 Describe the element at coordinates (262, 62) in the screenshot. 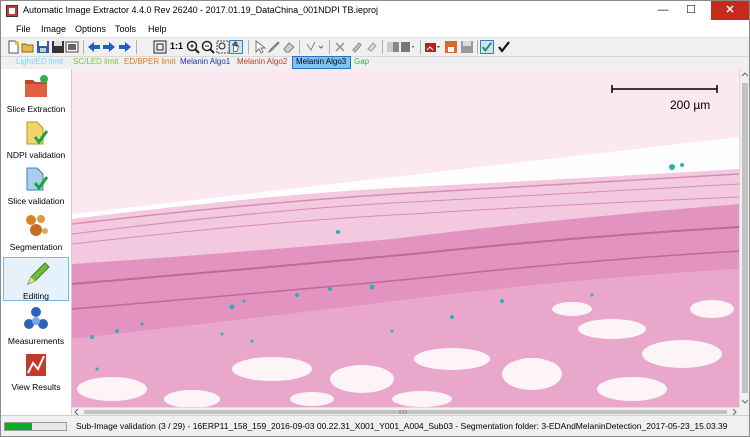

I see `legend-melanin-algo2: Melanin Algo2` at that location.